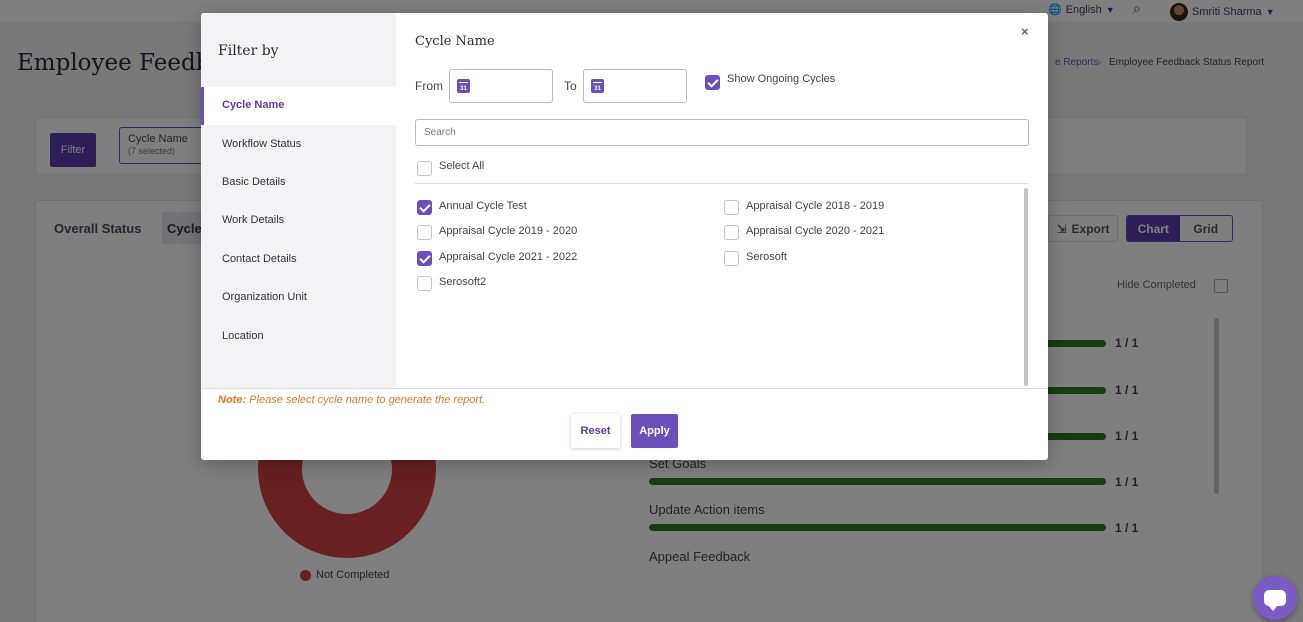 This screenshot has width=1303, height=622. What do you see at coordinates (483, 206) in the screenshot?
I see `option-label: Annual Cycle Test` at bounding box center [483, 206].